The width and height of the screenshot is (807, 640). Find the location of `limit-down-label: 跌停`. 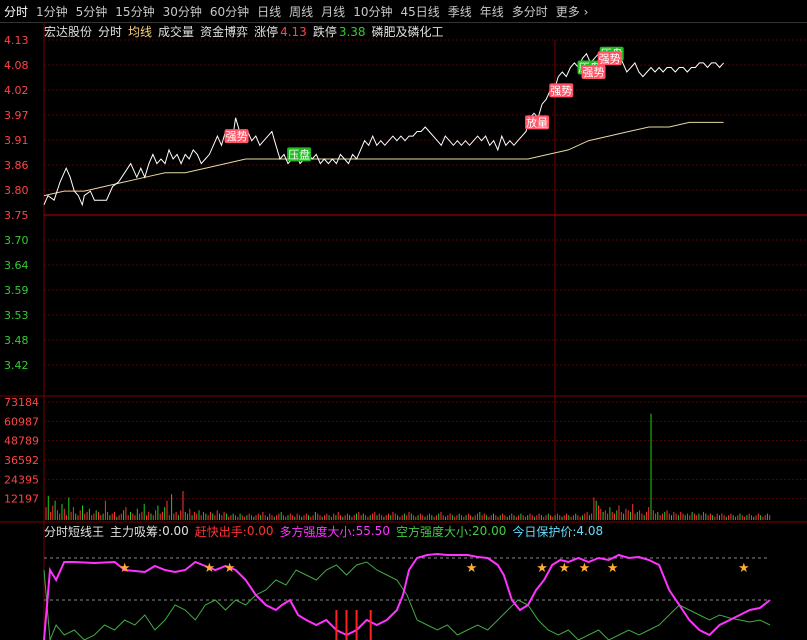

limit-down-label: 跌停 is located at coordinates (324, 32).